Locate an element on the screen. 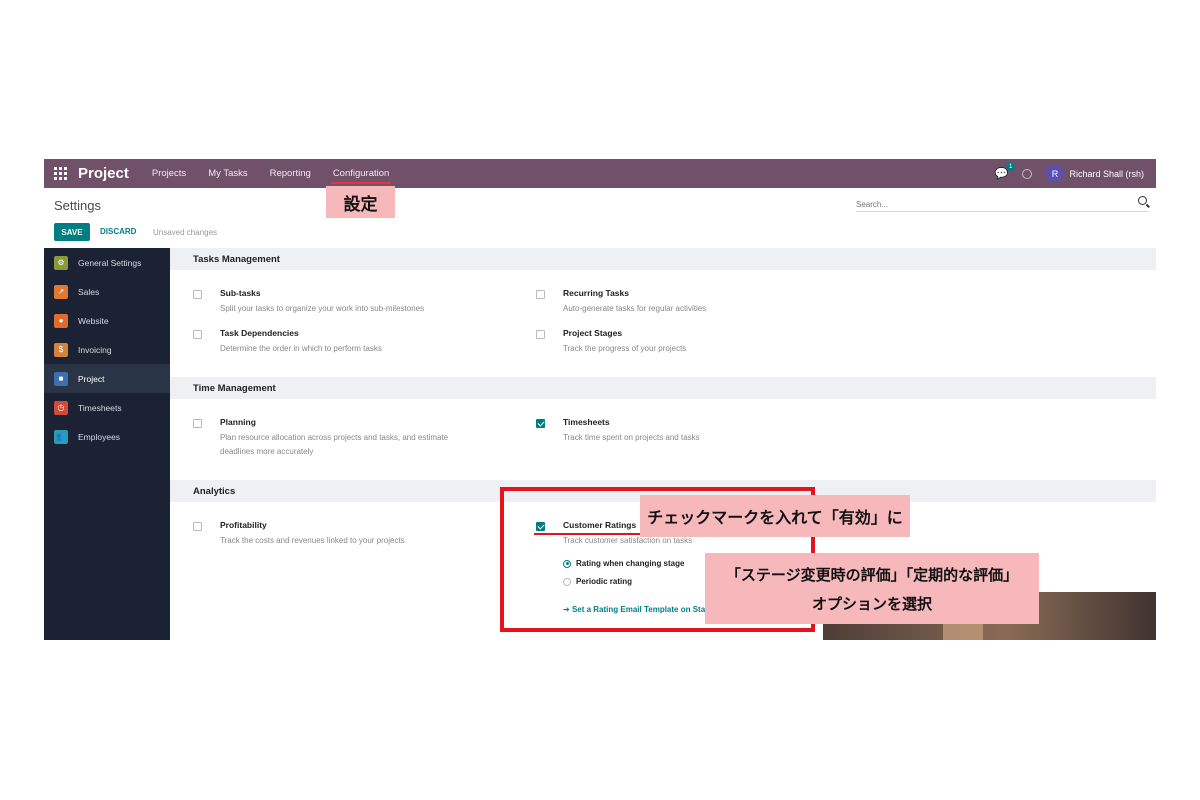 This screenshot has height=800, width=1200. avatar: R is located at coordinates (1055, 173).